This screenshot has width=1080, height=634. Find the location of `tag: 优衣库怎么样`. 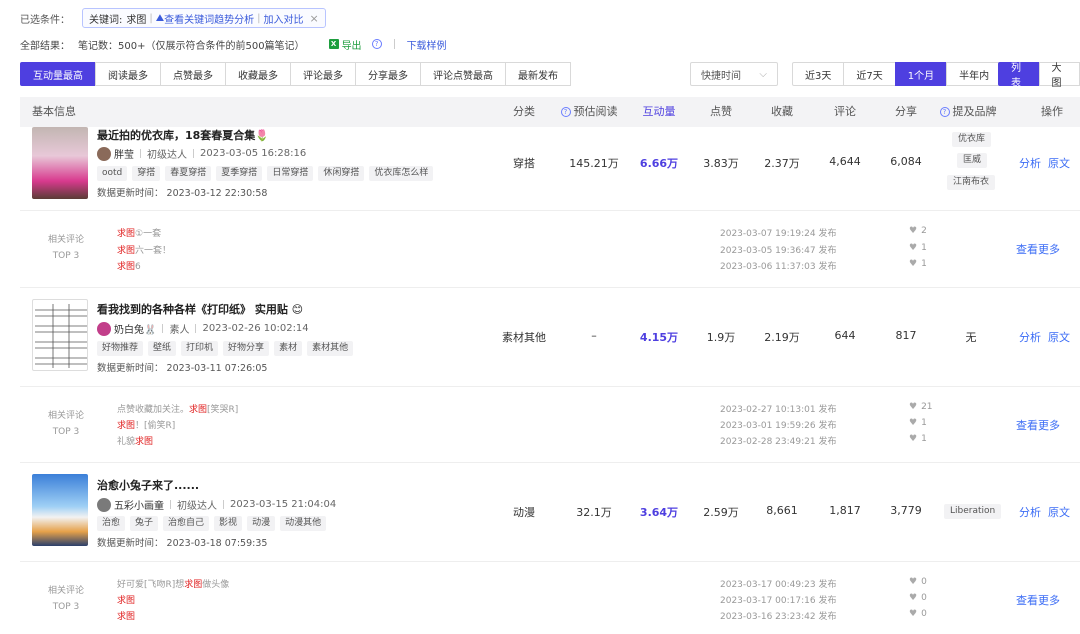

tag: 优衣库怎么样 is located at coordinates (401, 173).